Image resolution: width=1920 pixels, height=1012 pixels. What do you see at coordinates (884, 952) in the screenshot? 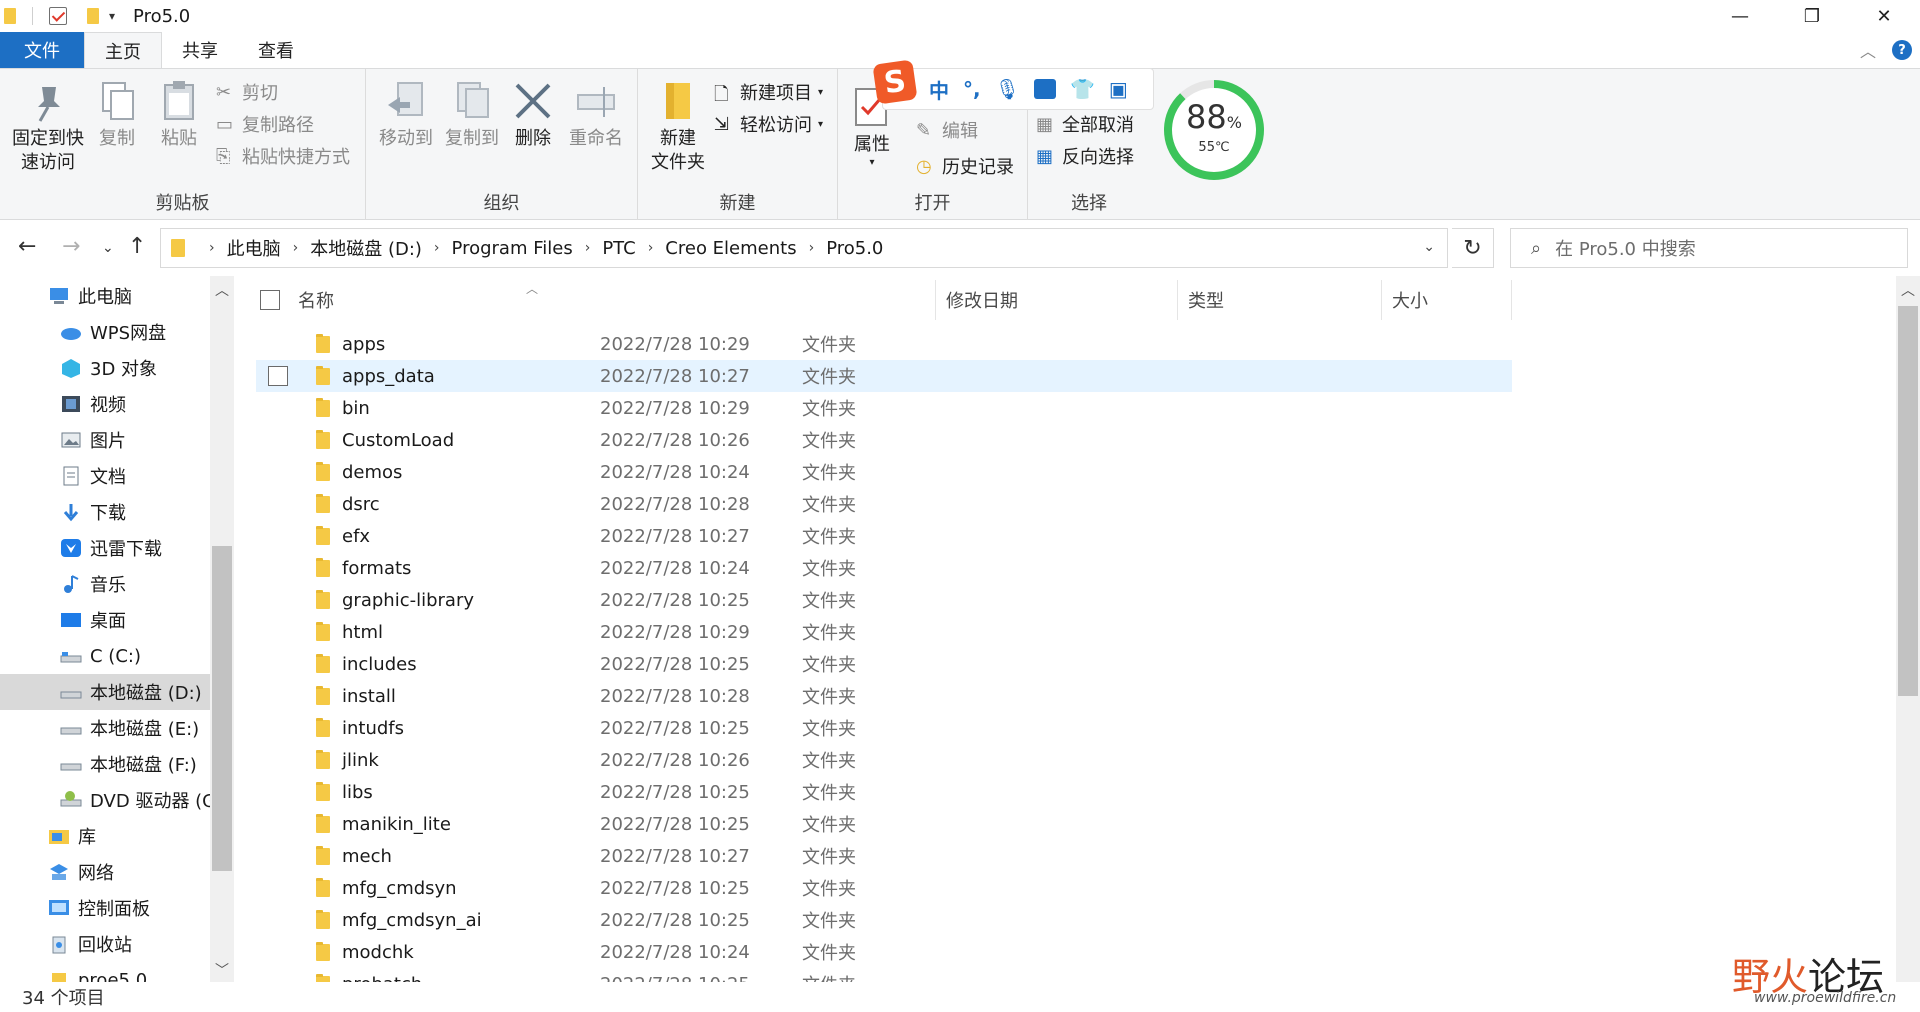
I see `table-row: modchk 2022/7/28 10:24 文件夹` at bounding box center [884, 952].